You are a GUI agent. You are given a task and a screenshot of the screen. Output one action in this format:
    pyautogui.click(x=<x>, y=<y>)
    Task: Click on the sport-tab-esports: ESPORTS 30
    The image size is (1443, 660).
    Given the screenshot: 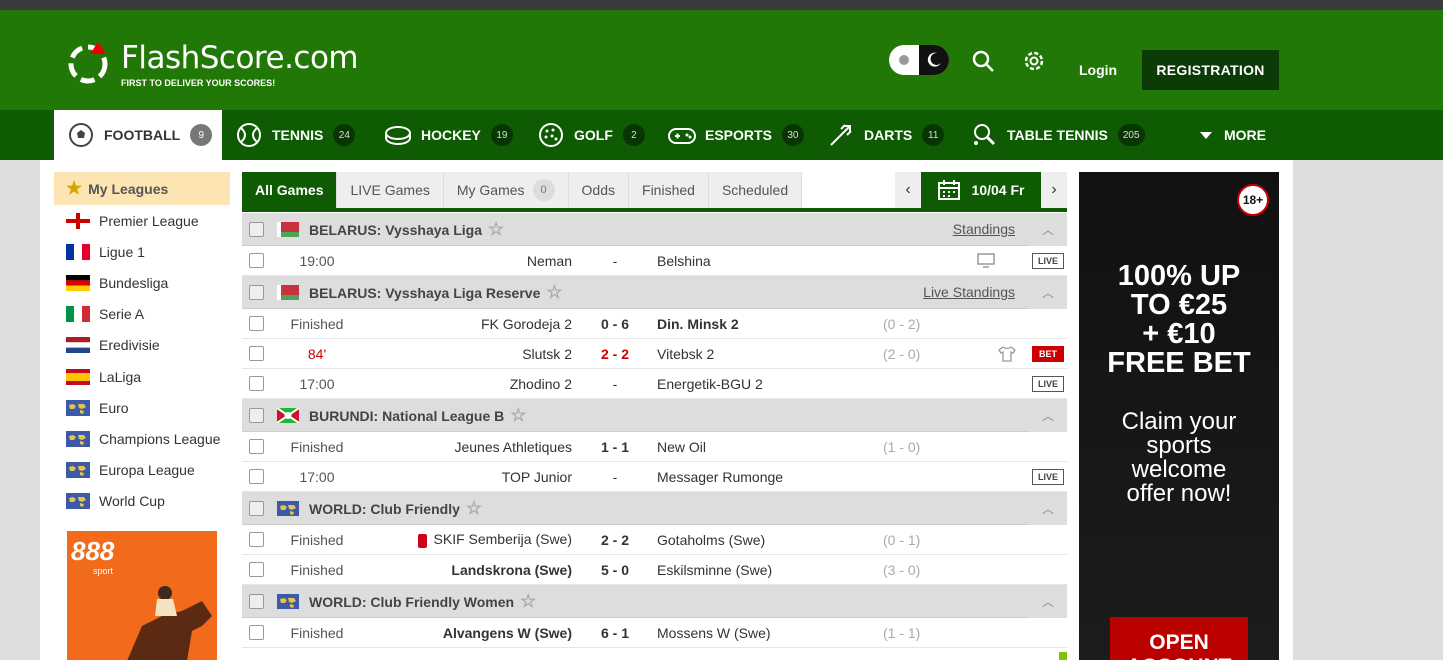 What is the action you would take?
    pyautogui.click(x=735, y=135)
    